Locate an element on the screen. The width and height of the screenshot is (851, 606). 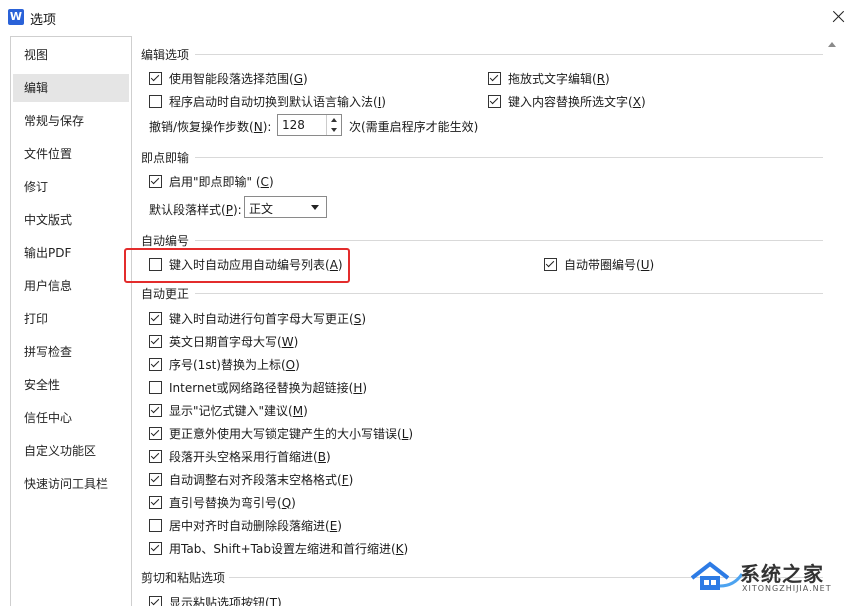
sidebar-item-12: 自定义功能区 is located at coordinates (71, 451).